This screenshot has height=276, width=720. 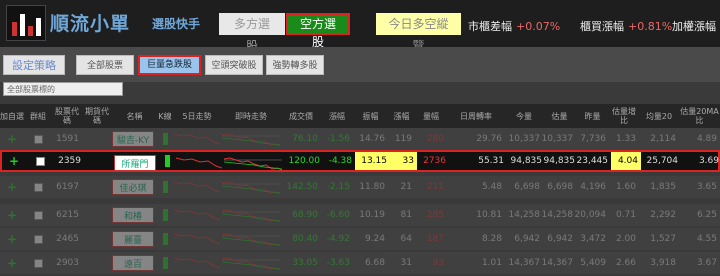 I want to click on col-change: 漲幅, so click(x=401, y=116).